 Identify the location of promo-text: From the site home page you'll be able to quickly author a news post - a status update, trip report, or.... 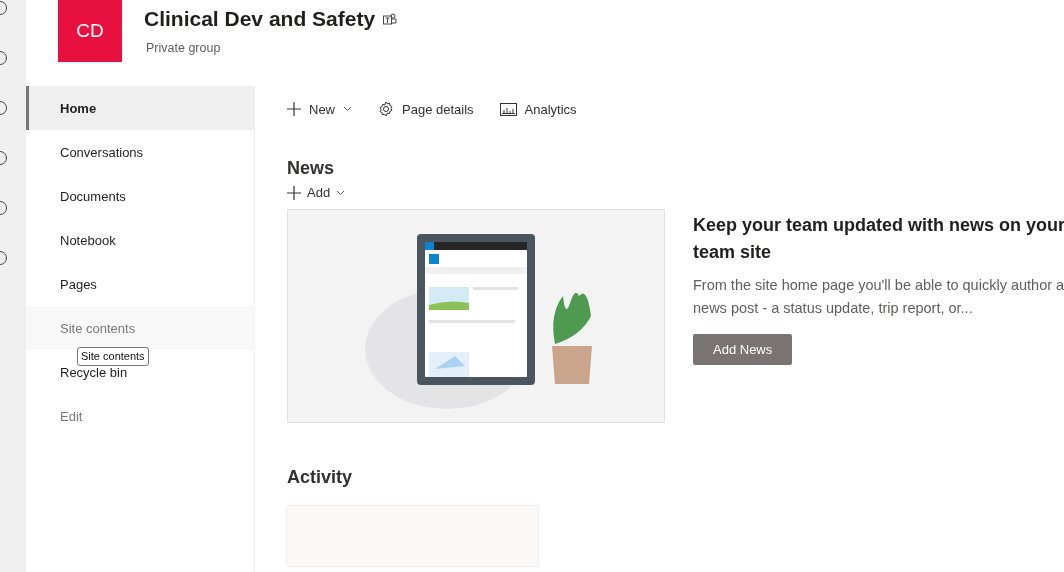
(878, 297).